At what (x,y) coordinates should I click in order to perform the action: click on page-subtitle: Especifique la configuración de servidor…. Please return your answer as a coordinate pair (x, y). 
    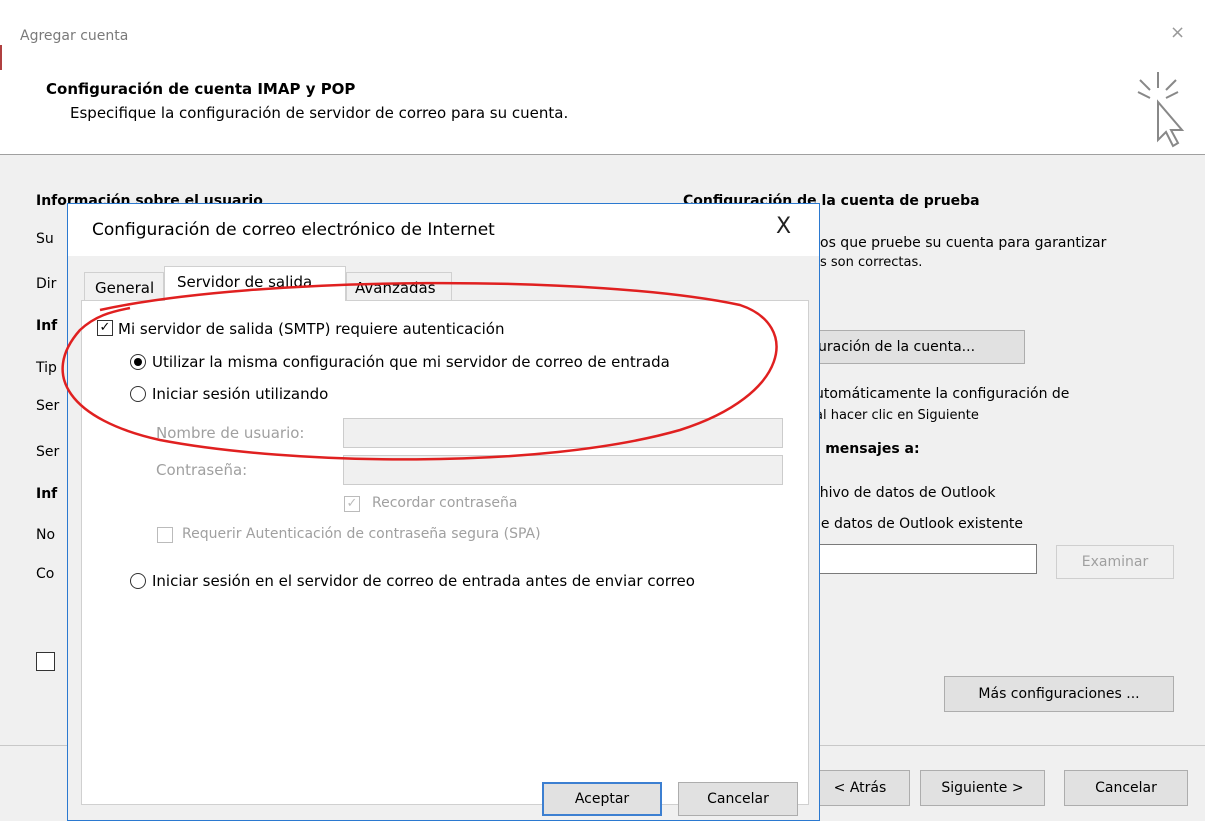
    Looking at the image, I should click on (319, 113).